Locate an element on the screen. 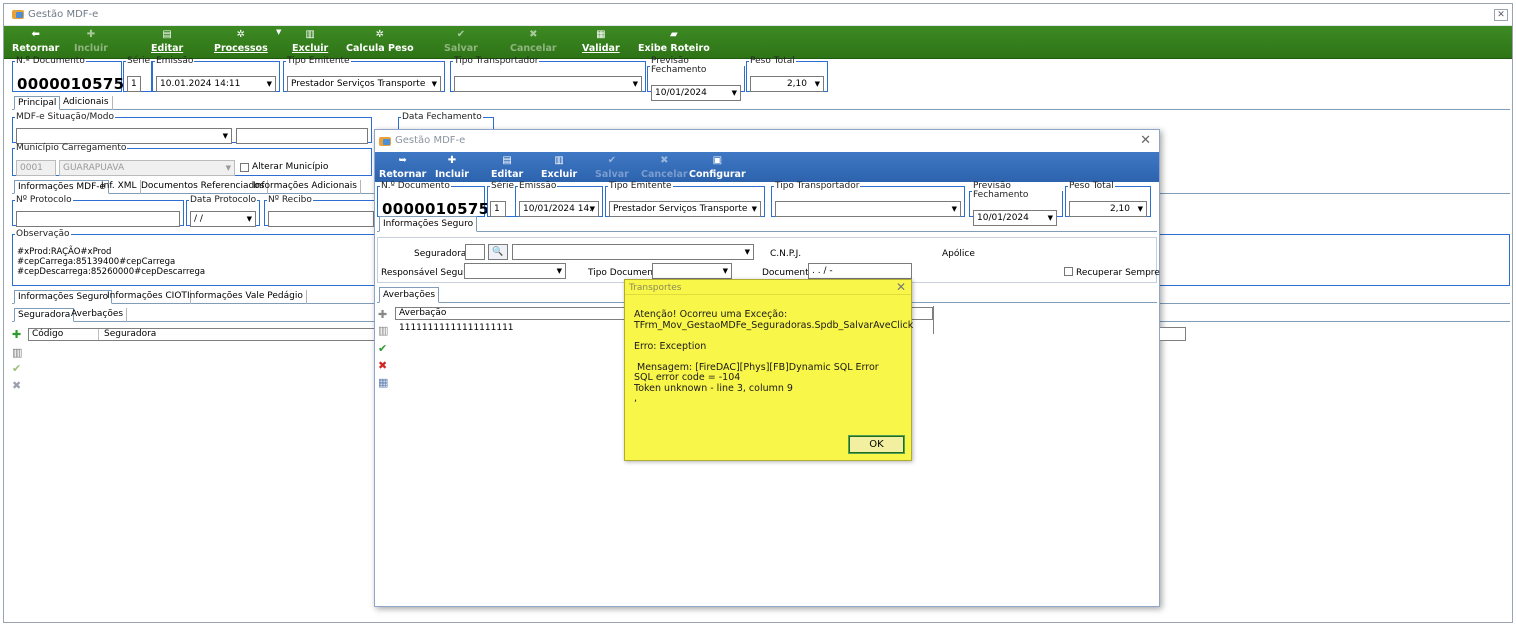 The width and height of the screenshot is (1516, 626). seguradora-code-input is located at coordinates (475, 252).